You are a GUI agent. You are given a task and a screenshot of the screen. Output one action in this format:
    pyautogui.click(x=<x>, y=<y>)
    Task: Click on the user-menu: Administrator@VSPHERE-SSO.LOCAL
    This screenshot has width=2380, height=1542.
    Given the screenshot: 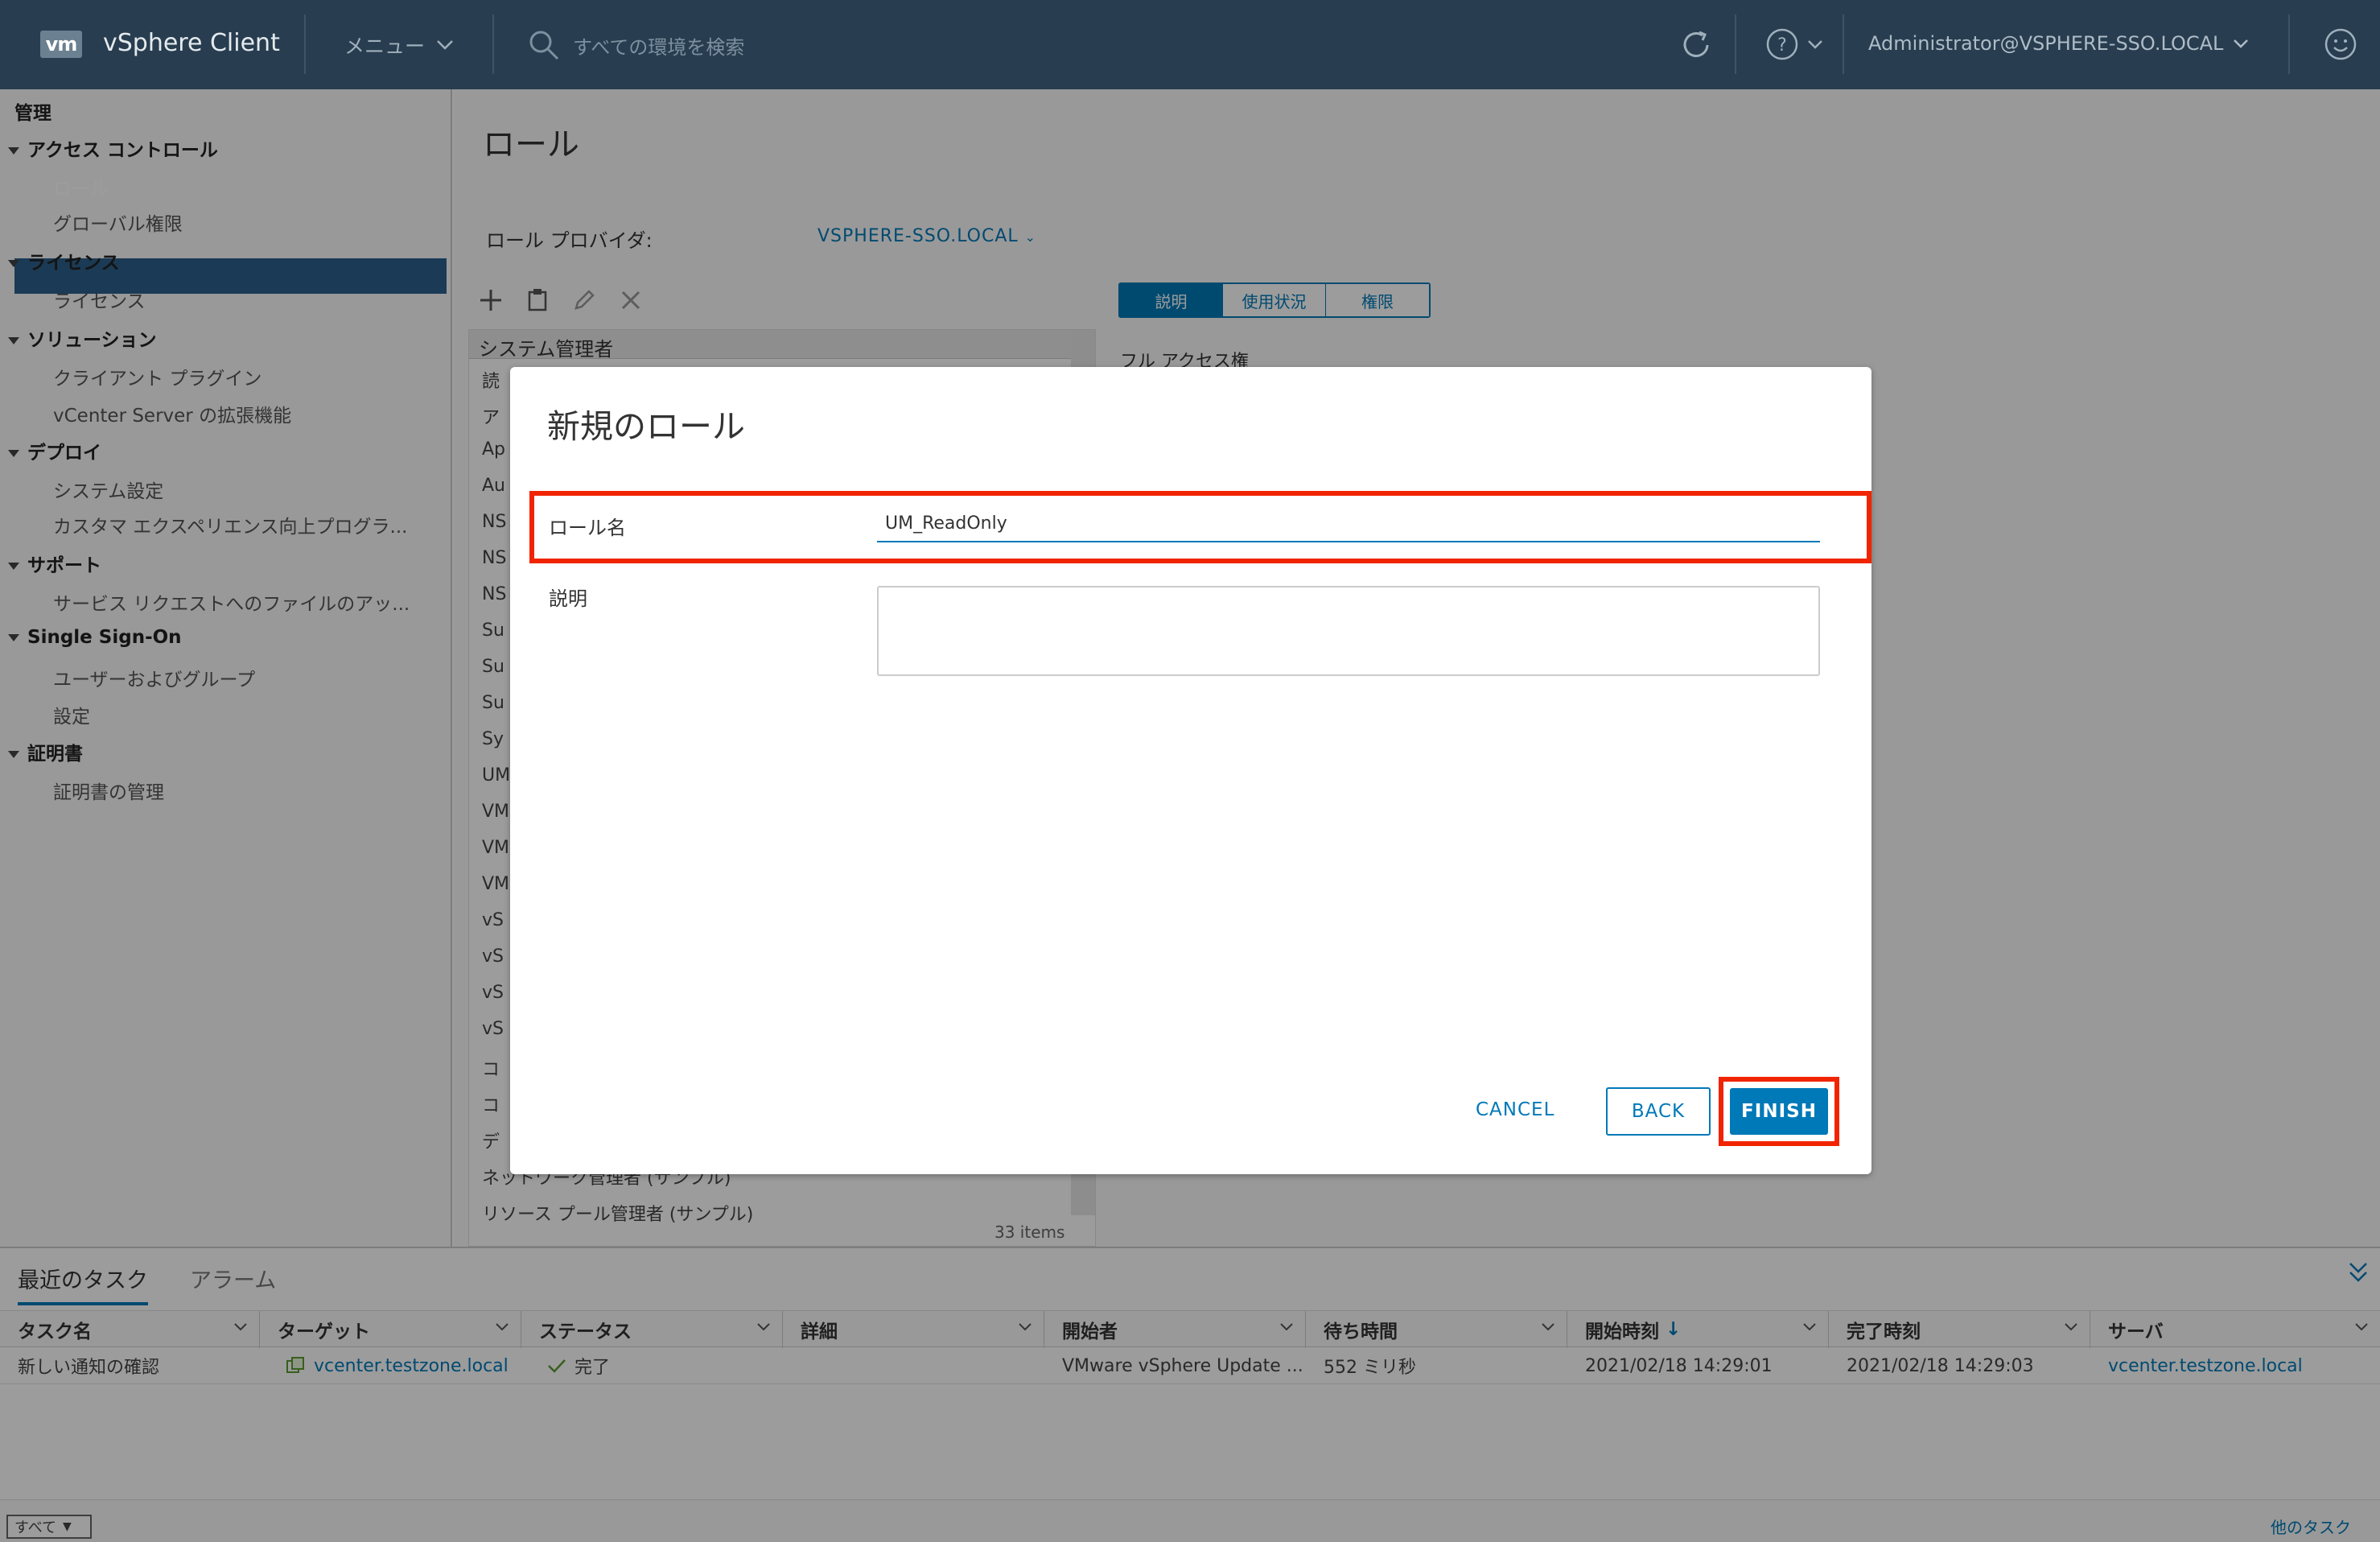 What is the action you would take?
    pyautogui.click(x=2059, y=43)
    